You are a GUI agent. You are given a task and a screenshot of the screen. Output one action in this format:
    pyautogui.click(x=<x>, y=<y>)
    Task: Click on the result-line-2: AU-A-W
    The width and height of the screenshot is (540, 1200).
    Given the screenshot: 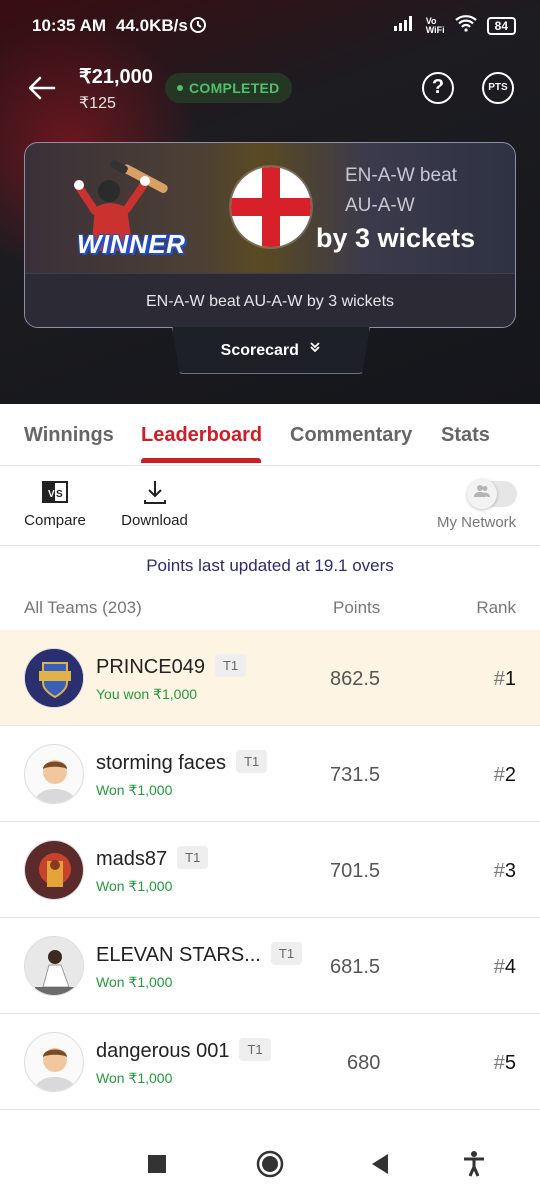 What is the action you would take?
    pyautogui.click(x=380, y=205)
    